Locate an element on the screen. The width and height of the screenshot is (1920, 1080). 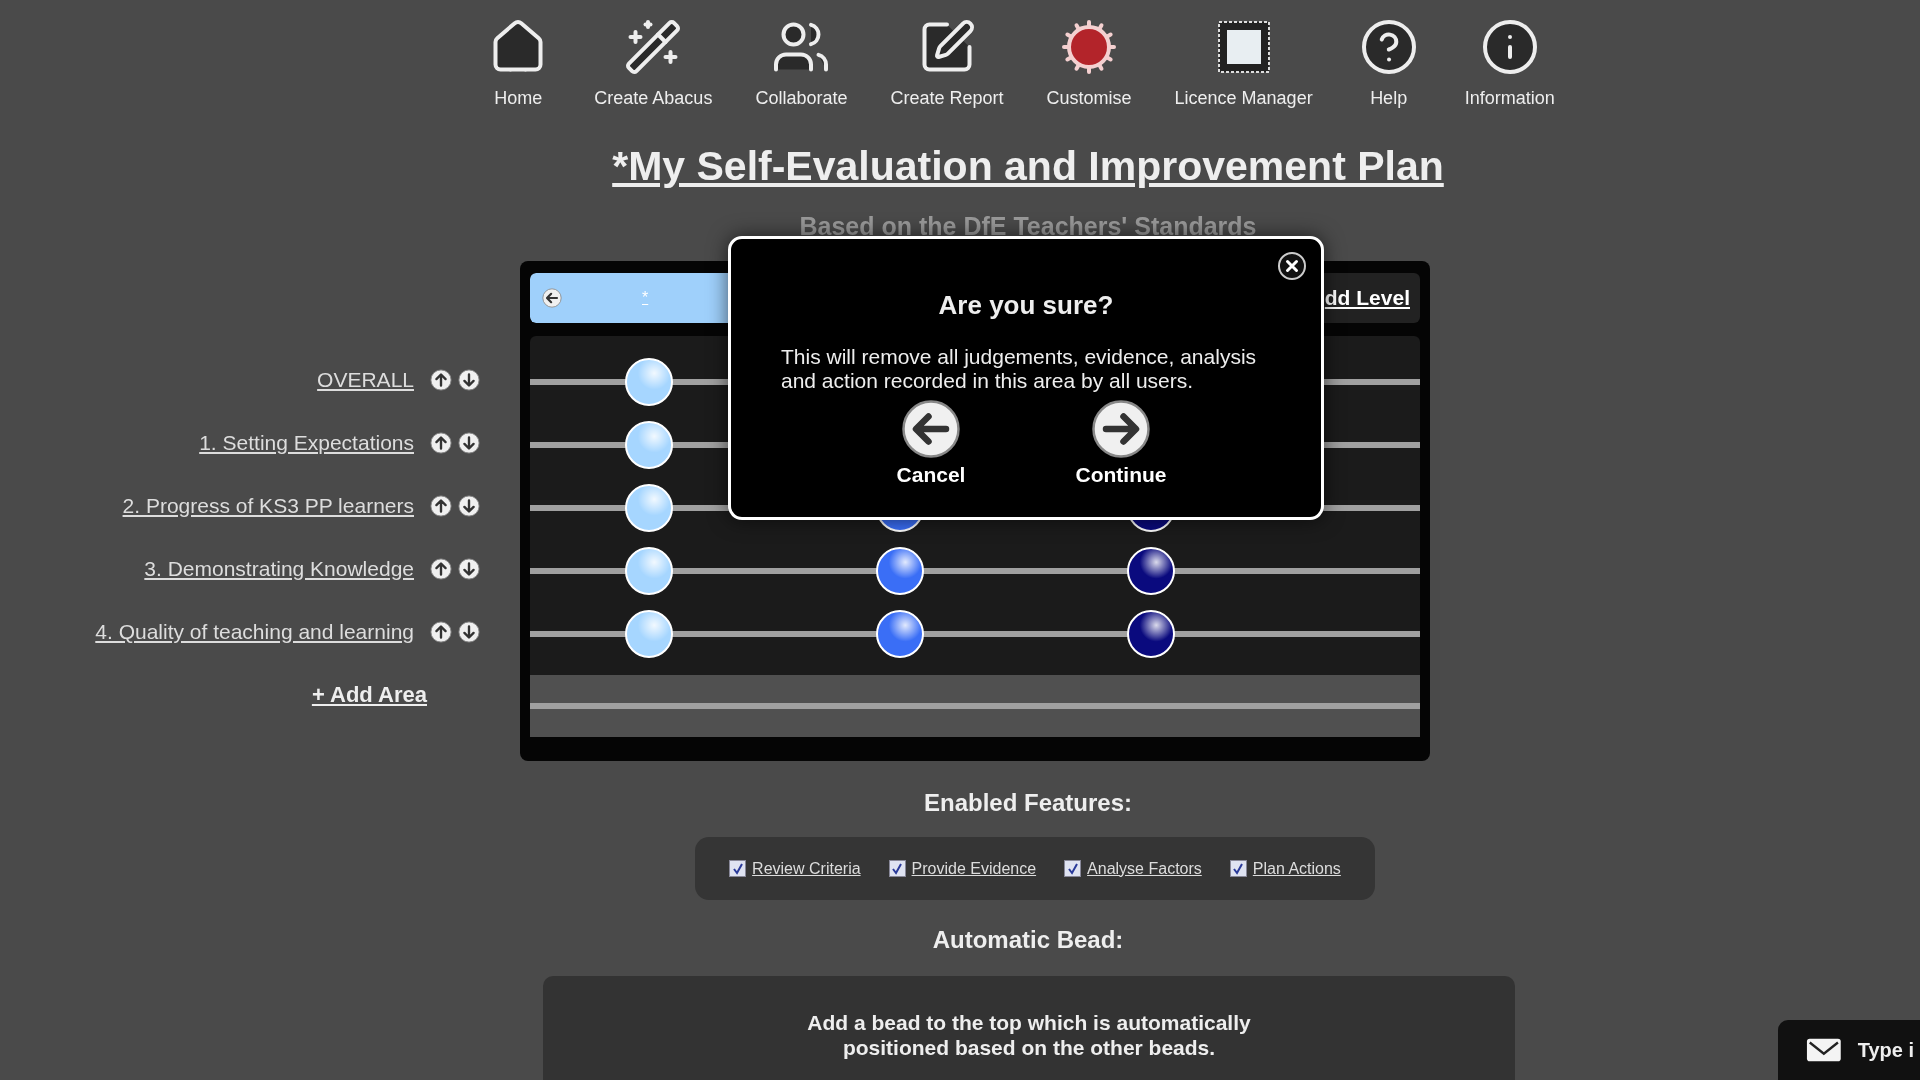
area-link: 3. Demonstrating Knowledge is located at coordinates (279, 568).